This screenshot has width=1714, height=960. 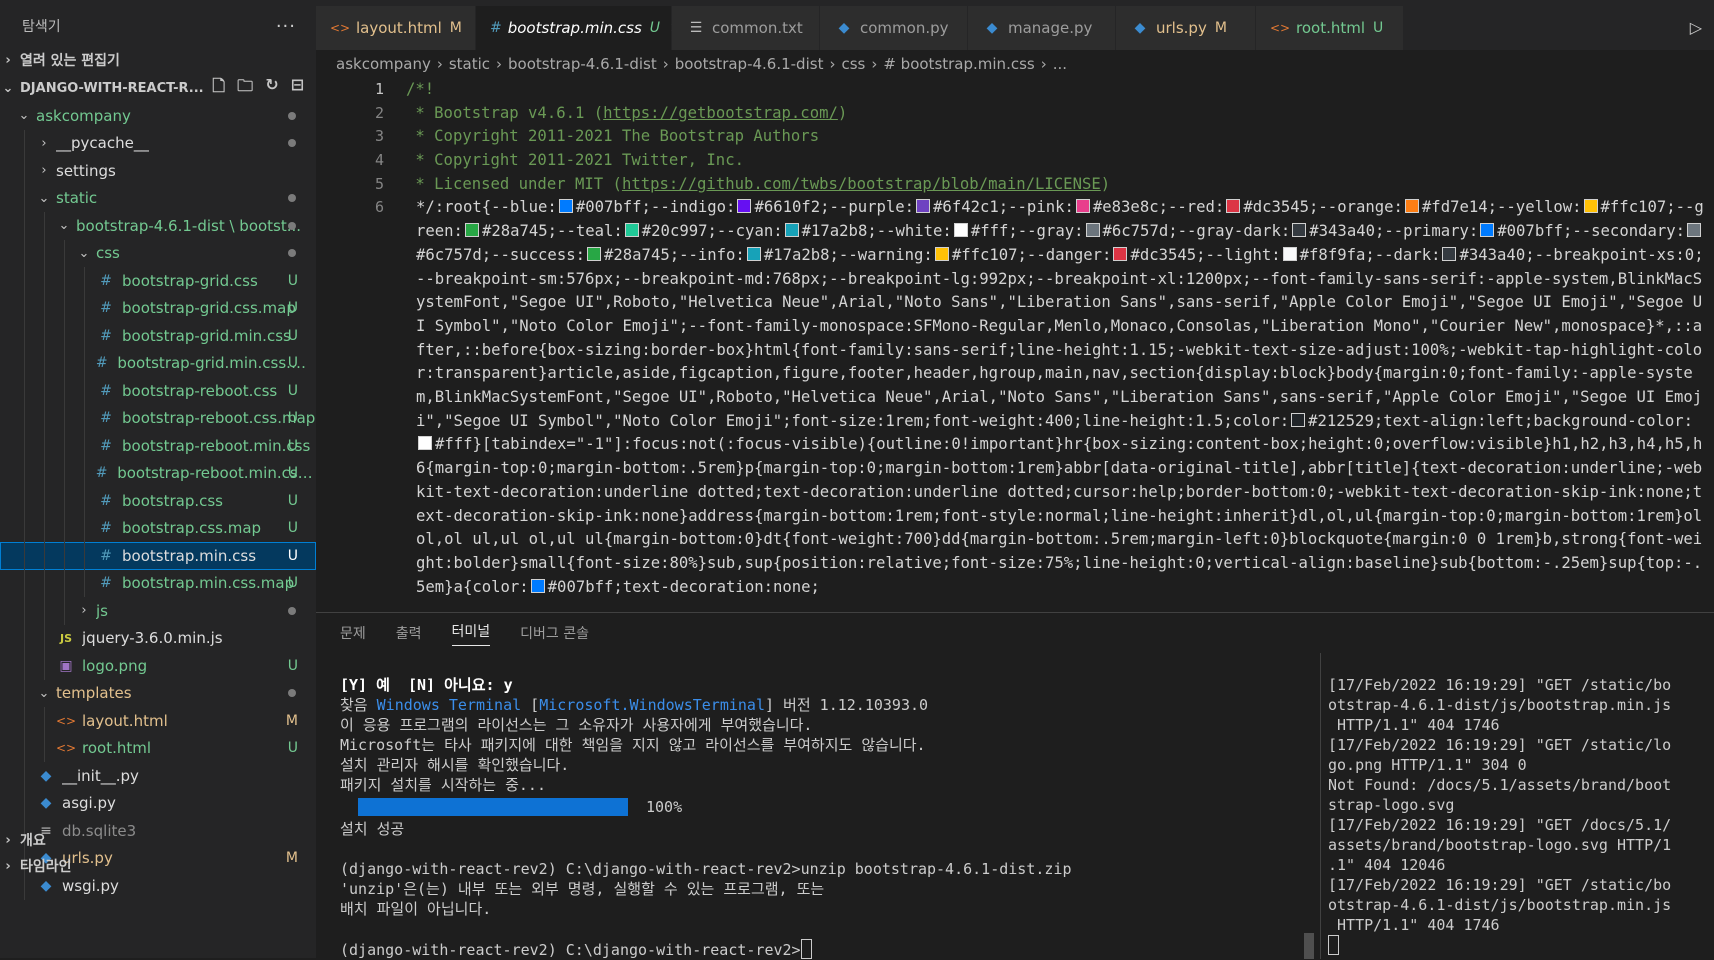 I want to click on run-icon: ▷, so click(x=1696, y=27).